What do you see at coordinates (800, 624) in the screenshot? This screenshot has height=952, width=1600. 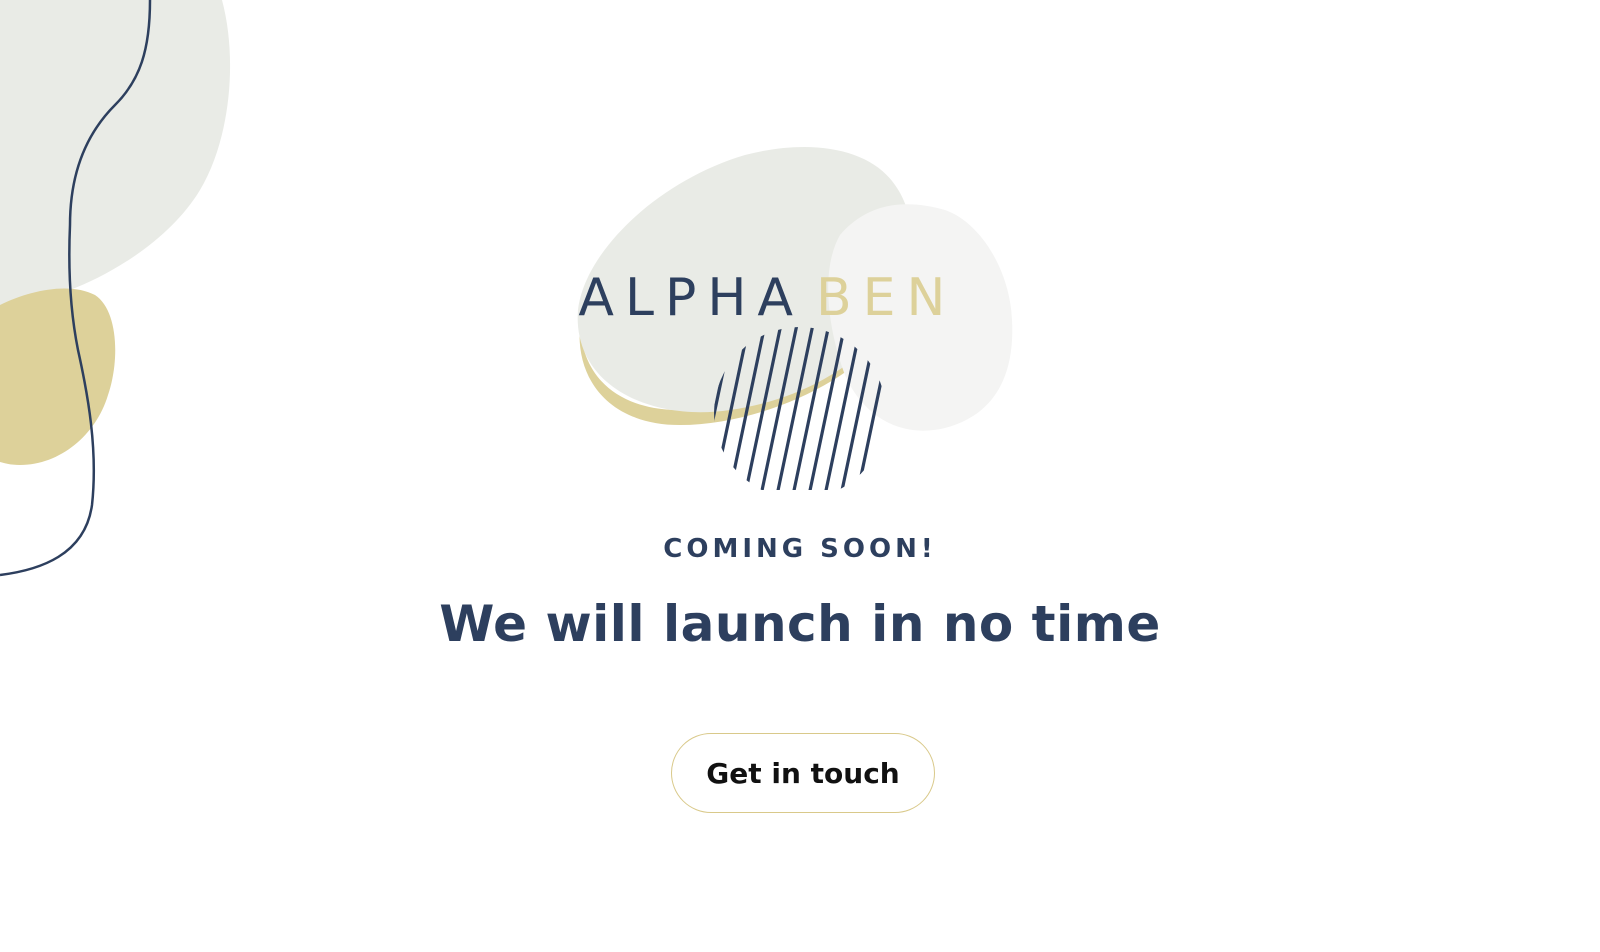 I see `page-headline: We will launch in no time` at bounding box center [800, 624].